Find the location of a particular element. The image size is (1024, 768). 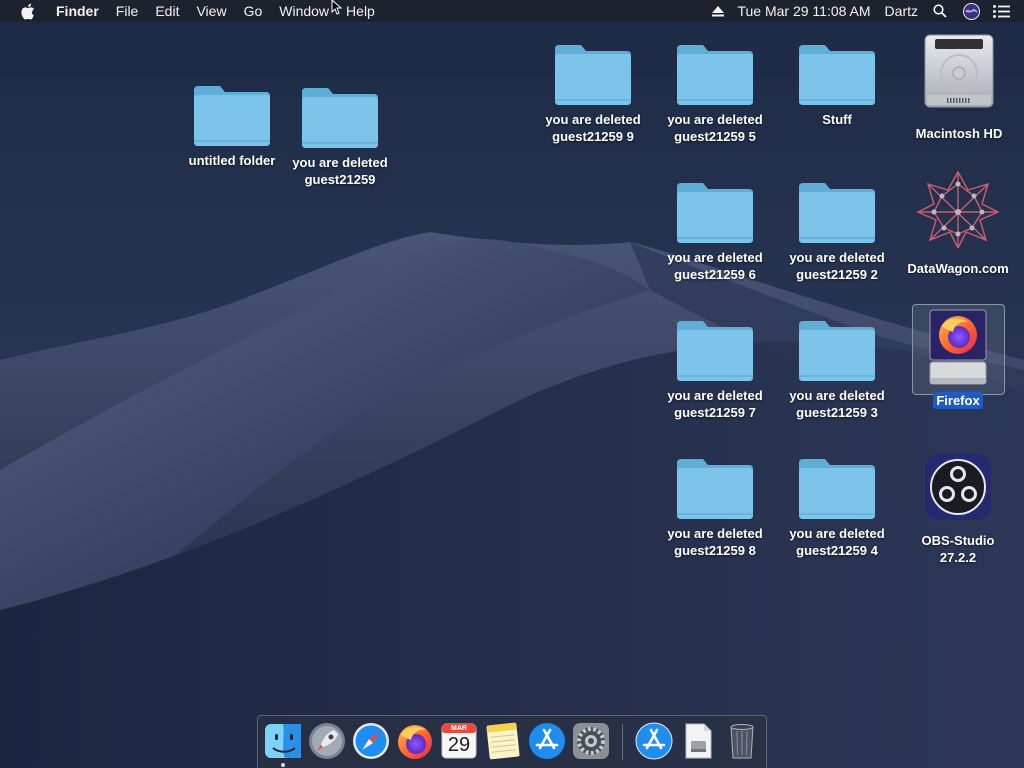

firefox-icon is located at coordinates (415, 742).